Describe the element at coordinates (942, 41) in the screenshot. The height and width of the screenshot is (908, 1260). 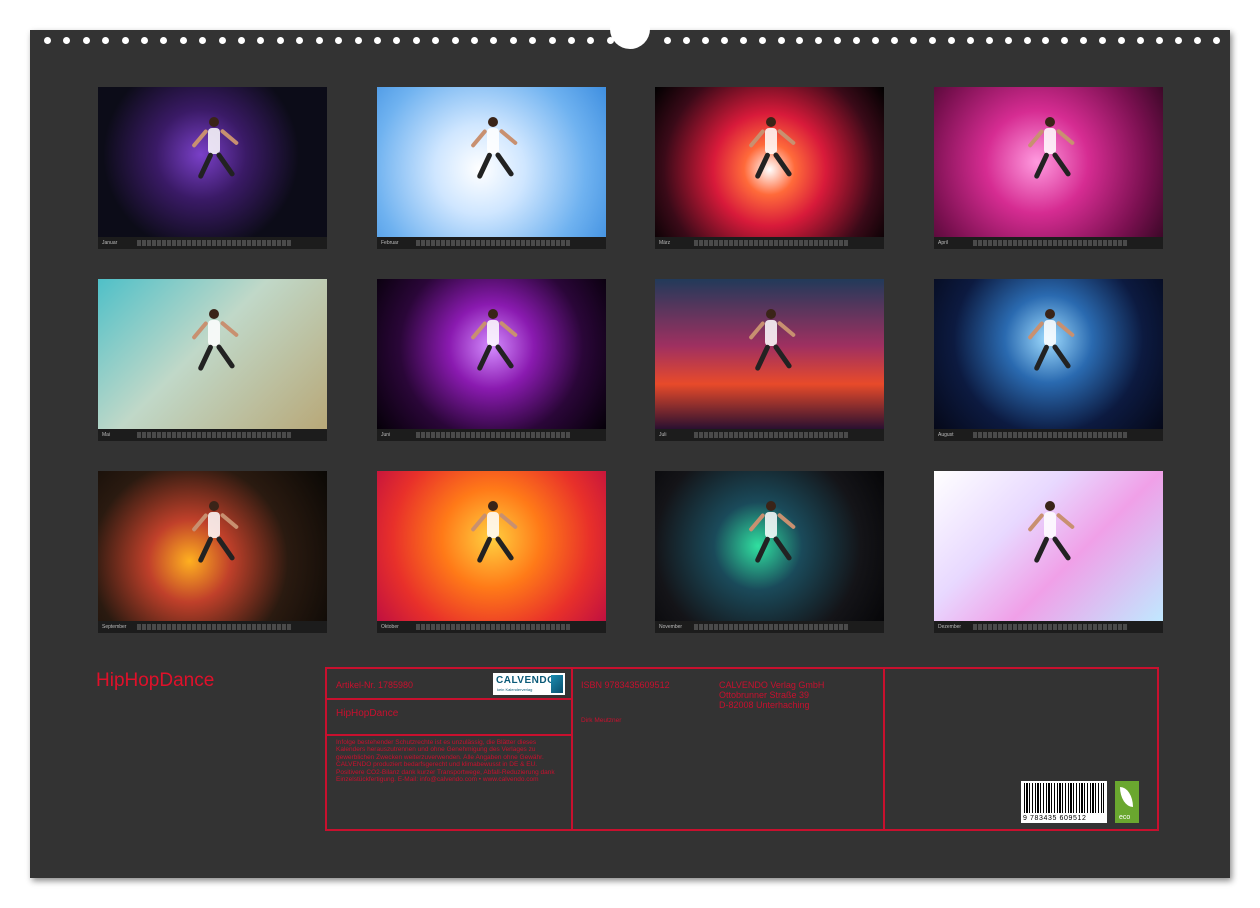
I see `binding-holes-right` at that location.